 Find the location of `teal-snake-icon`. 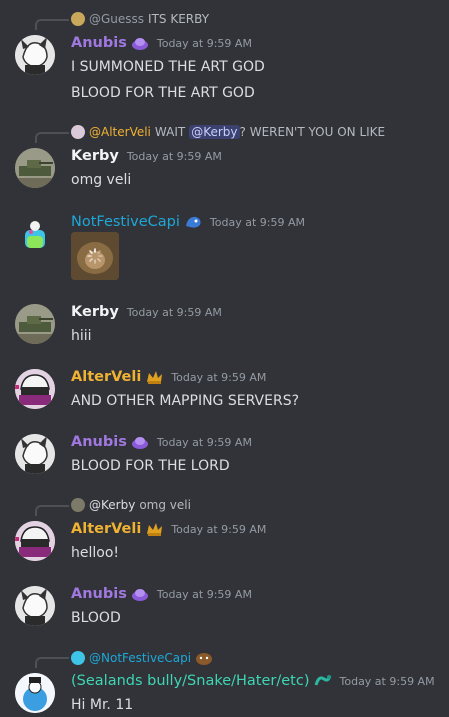

teal-snake-icon is located at coordinates (323, 681).